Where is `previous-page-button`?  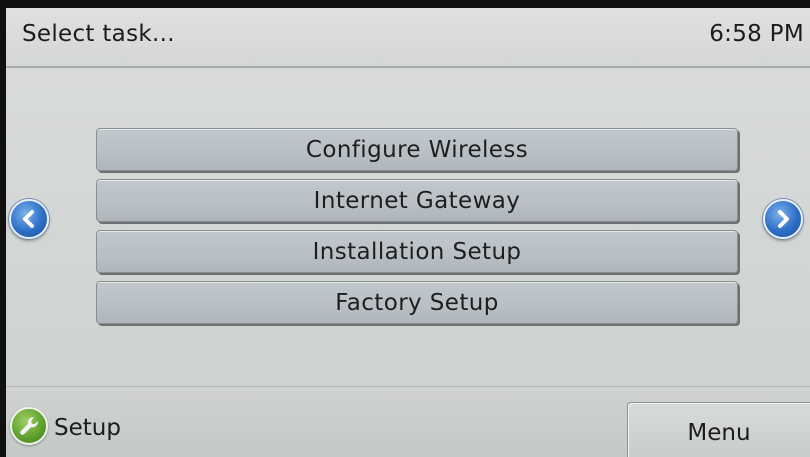
previous-page-button is located at coordinates (29, 219).